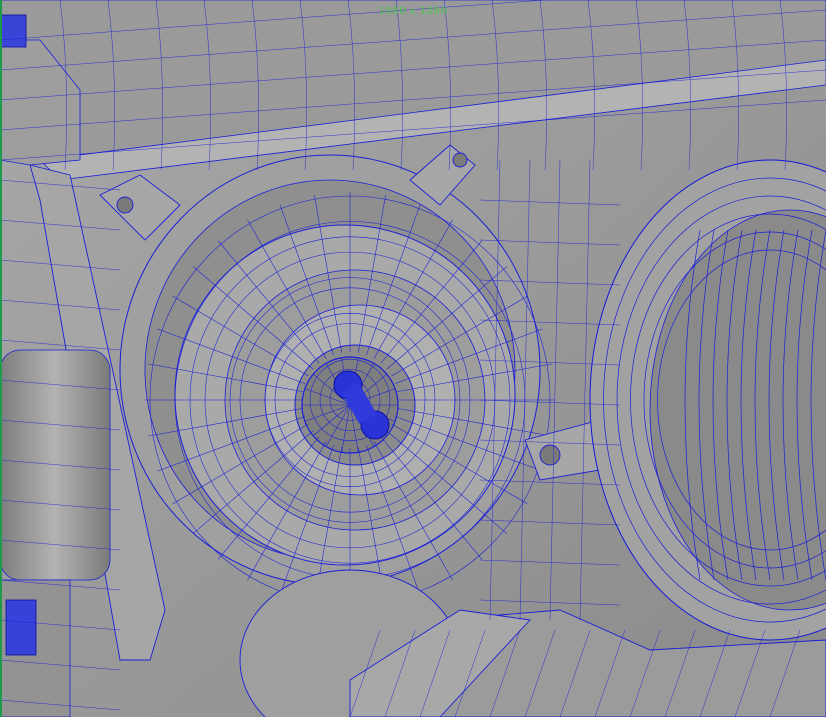 The height and width of the screenshot is (717, 826). I want to click on lower-knob, so click(21, 627).